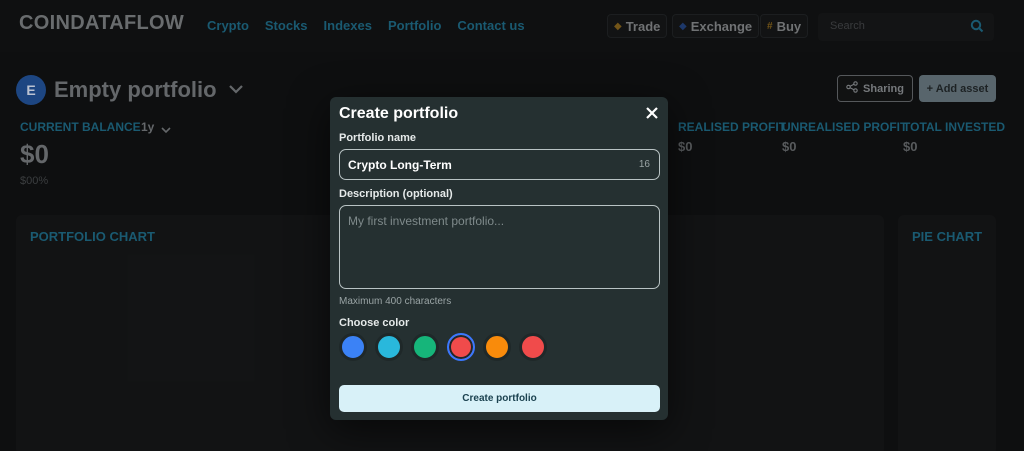 The height and width of the screenshot is (451, 1024). Describe the element at coordinates (652, 113) in the screenshot. I see `close-icon` at that location.